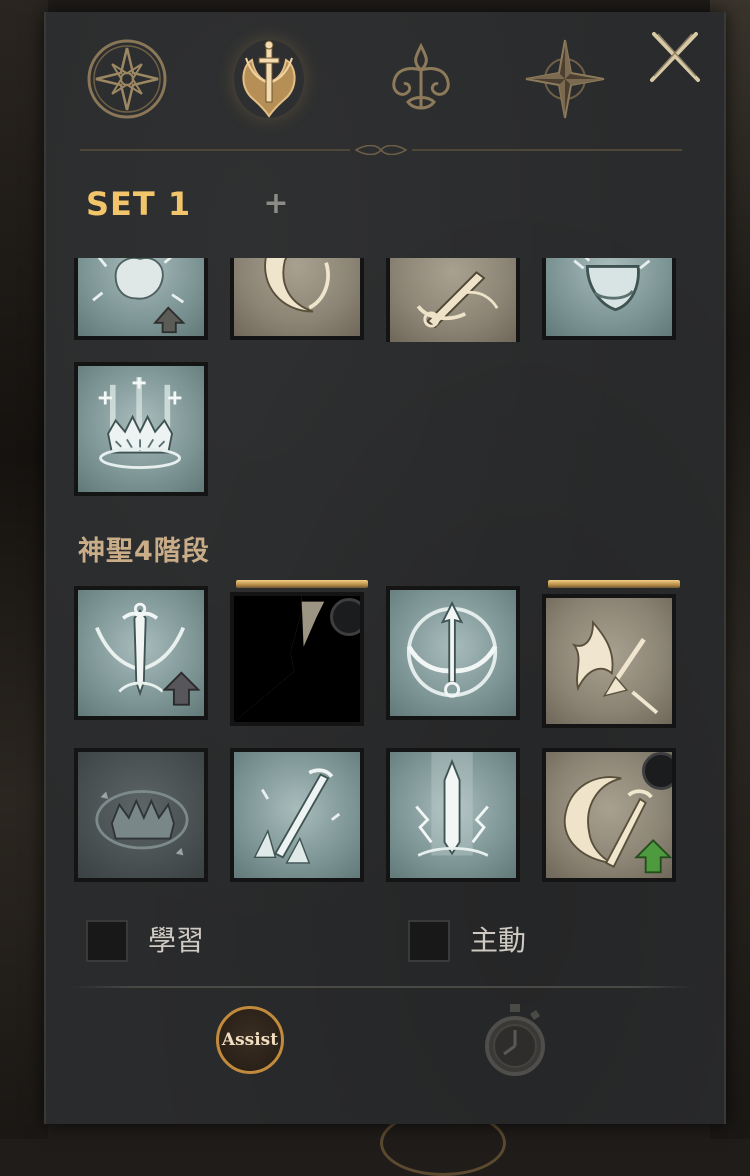 This screenshot has width=750, height=1176. What do you see at coordinates (452, 649) in the screenshot?
I see `winged-arrow-circle-icon` at bounding box center [452, 649].